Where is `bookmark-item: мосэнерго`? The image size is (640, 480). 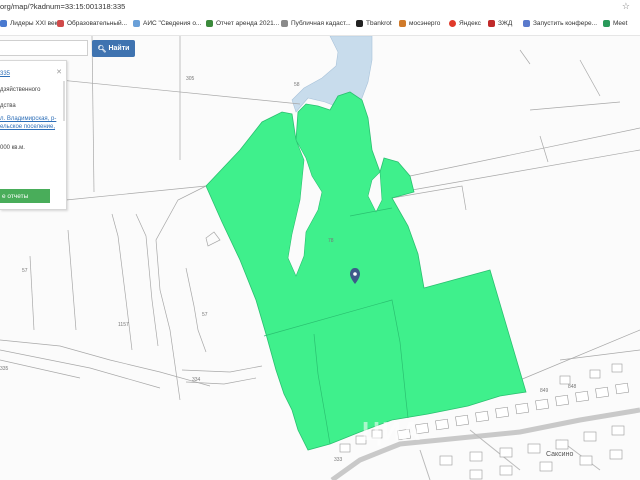
bookmark-item: мосэнерго is located at coordinates (419, 23).